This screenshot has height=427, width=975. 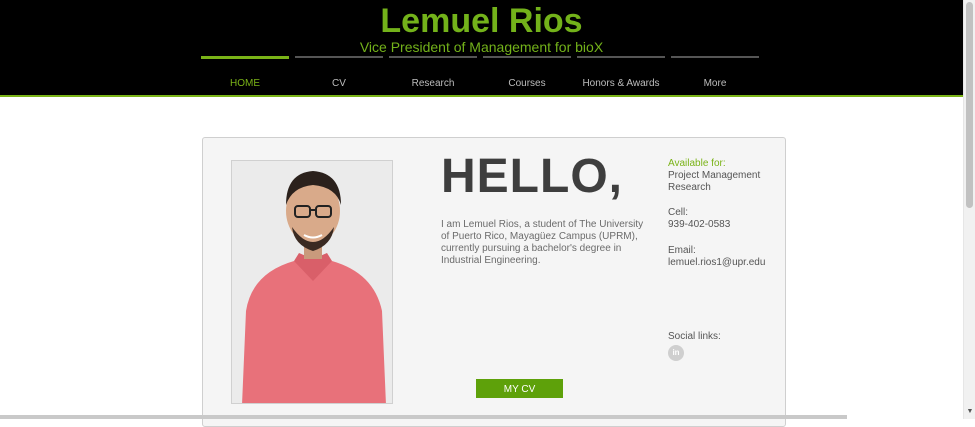 What do you see at coordinates (682, 250) in the screenshot?
I see `email-label: Email:` at bounding box center [682, 250].